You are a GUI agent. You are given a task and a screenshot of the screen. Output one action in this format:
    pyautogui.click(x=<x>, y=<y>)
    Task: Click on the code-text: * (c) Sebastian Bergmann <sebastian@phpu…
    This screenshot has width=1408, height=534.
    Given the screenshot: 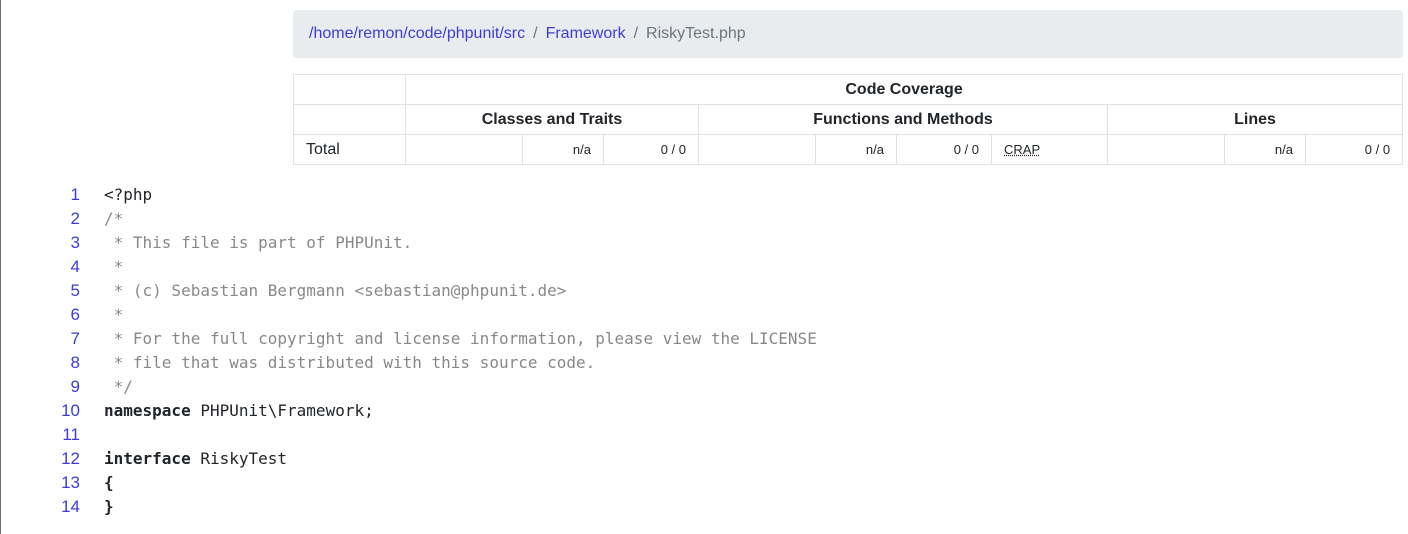 What is the action you would take?
    pyautogui.click(x=335, y=290)
    